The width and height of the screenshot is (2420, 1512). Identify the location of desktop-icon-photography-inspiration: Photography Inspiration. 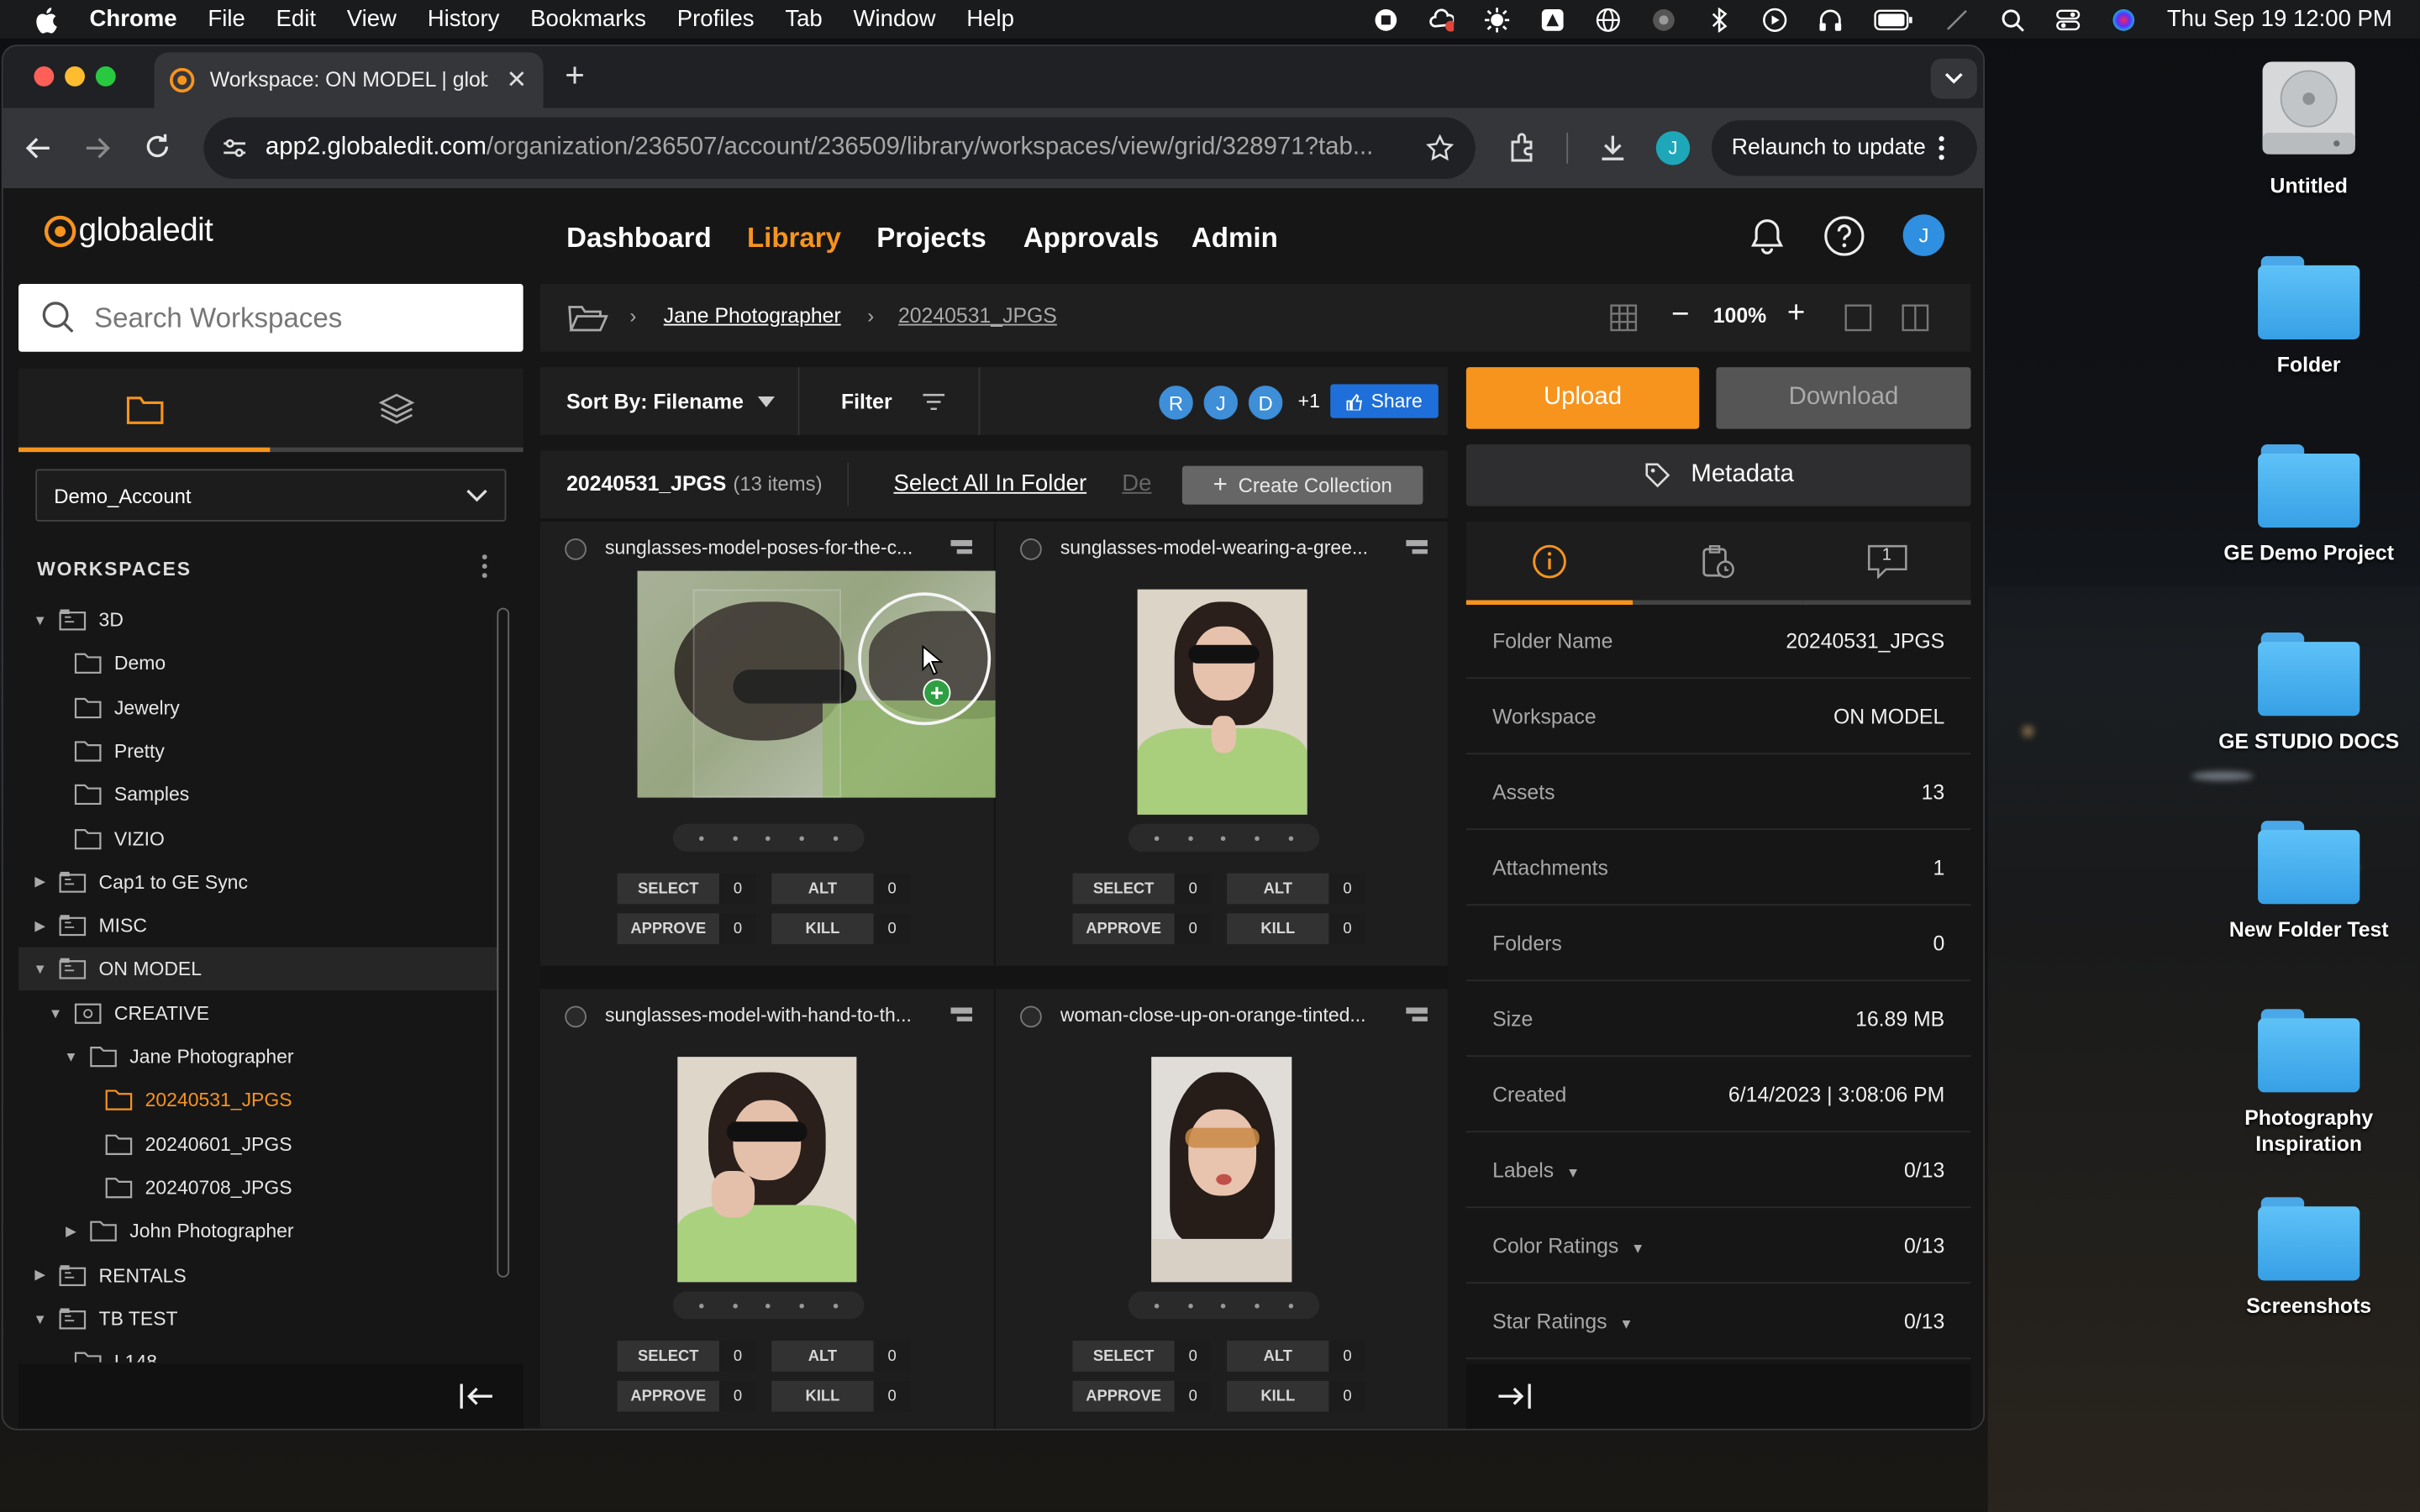
(2309, 1083).